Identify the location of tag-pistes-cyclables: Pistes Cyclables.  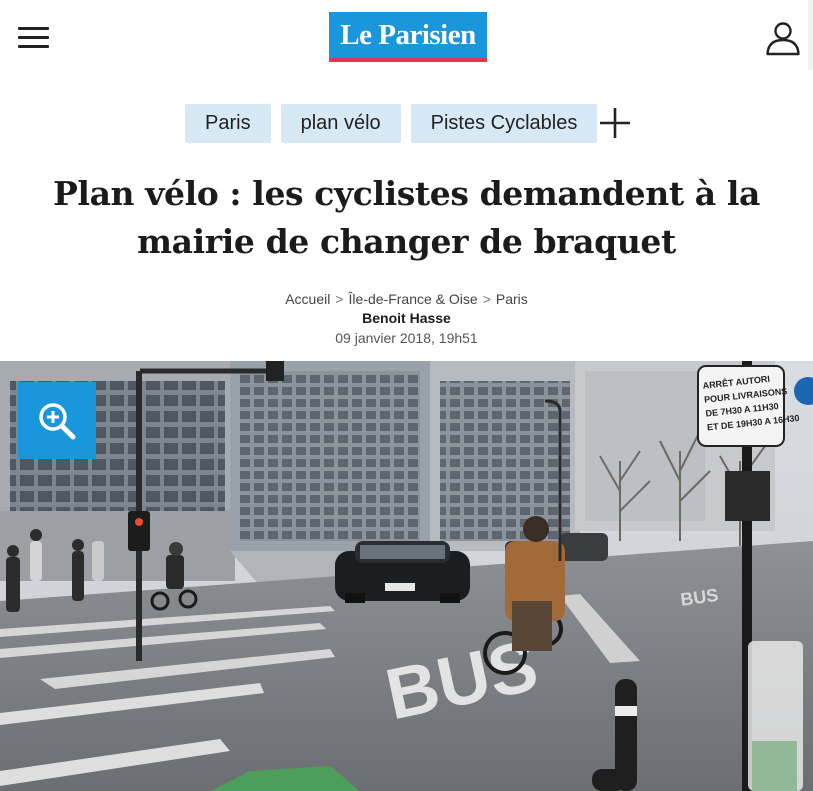
(504, 123).